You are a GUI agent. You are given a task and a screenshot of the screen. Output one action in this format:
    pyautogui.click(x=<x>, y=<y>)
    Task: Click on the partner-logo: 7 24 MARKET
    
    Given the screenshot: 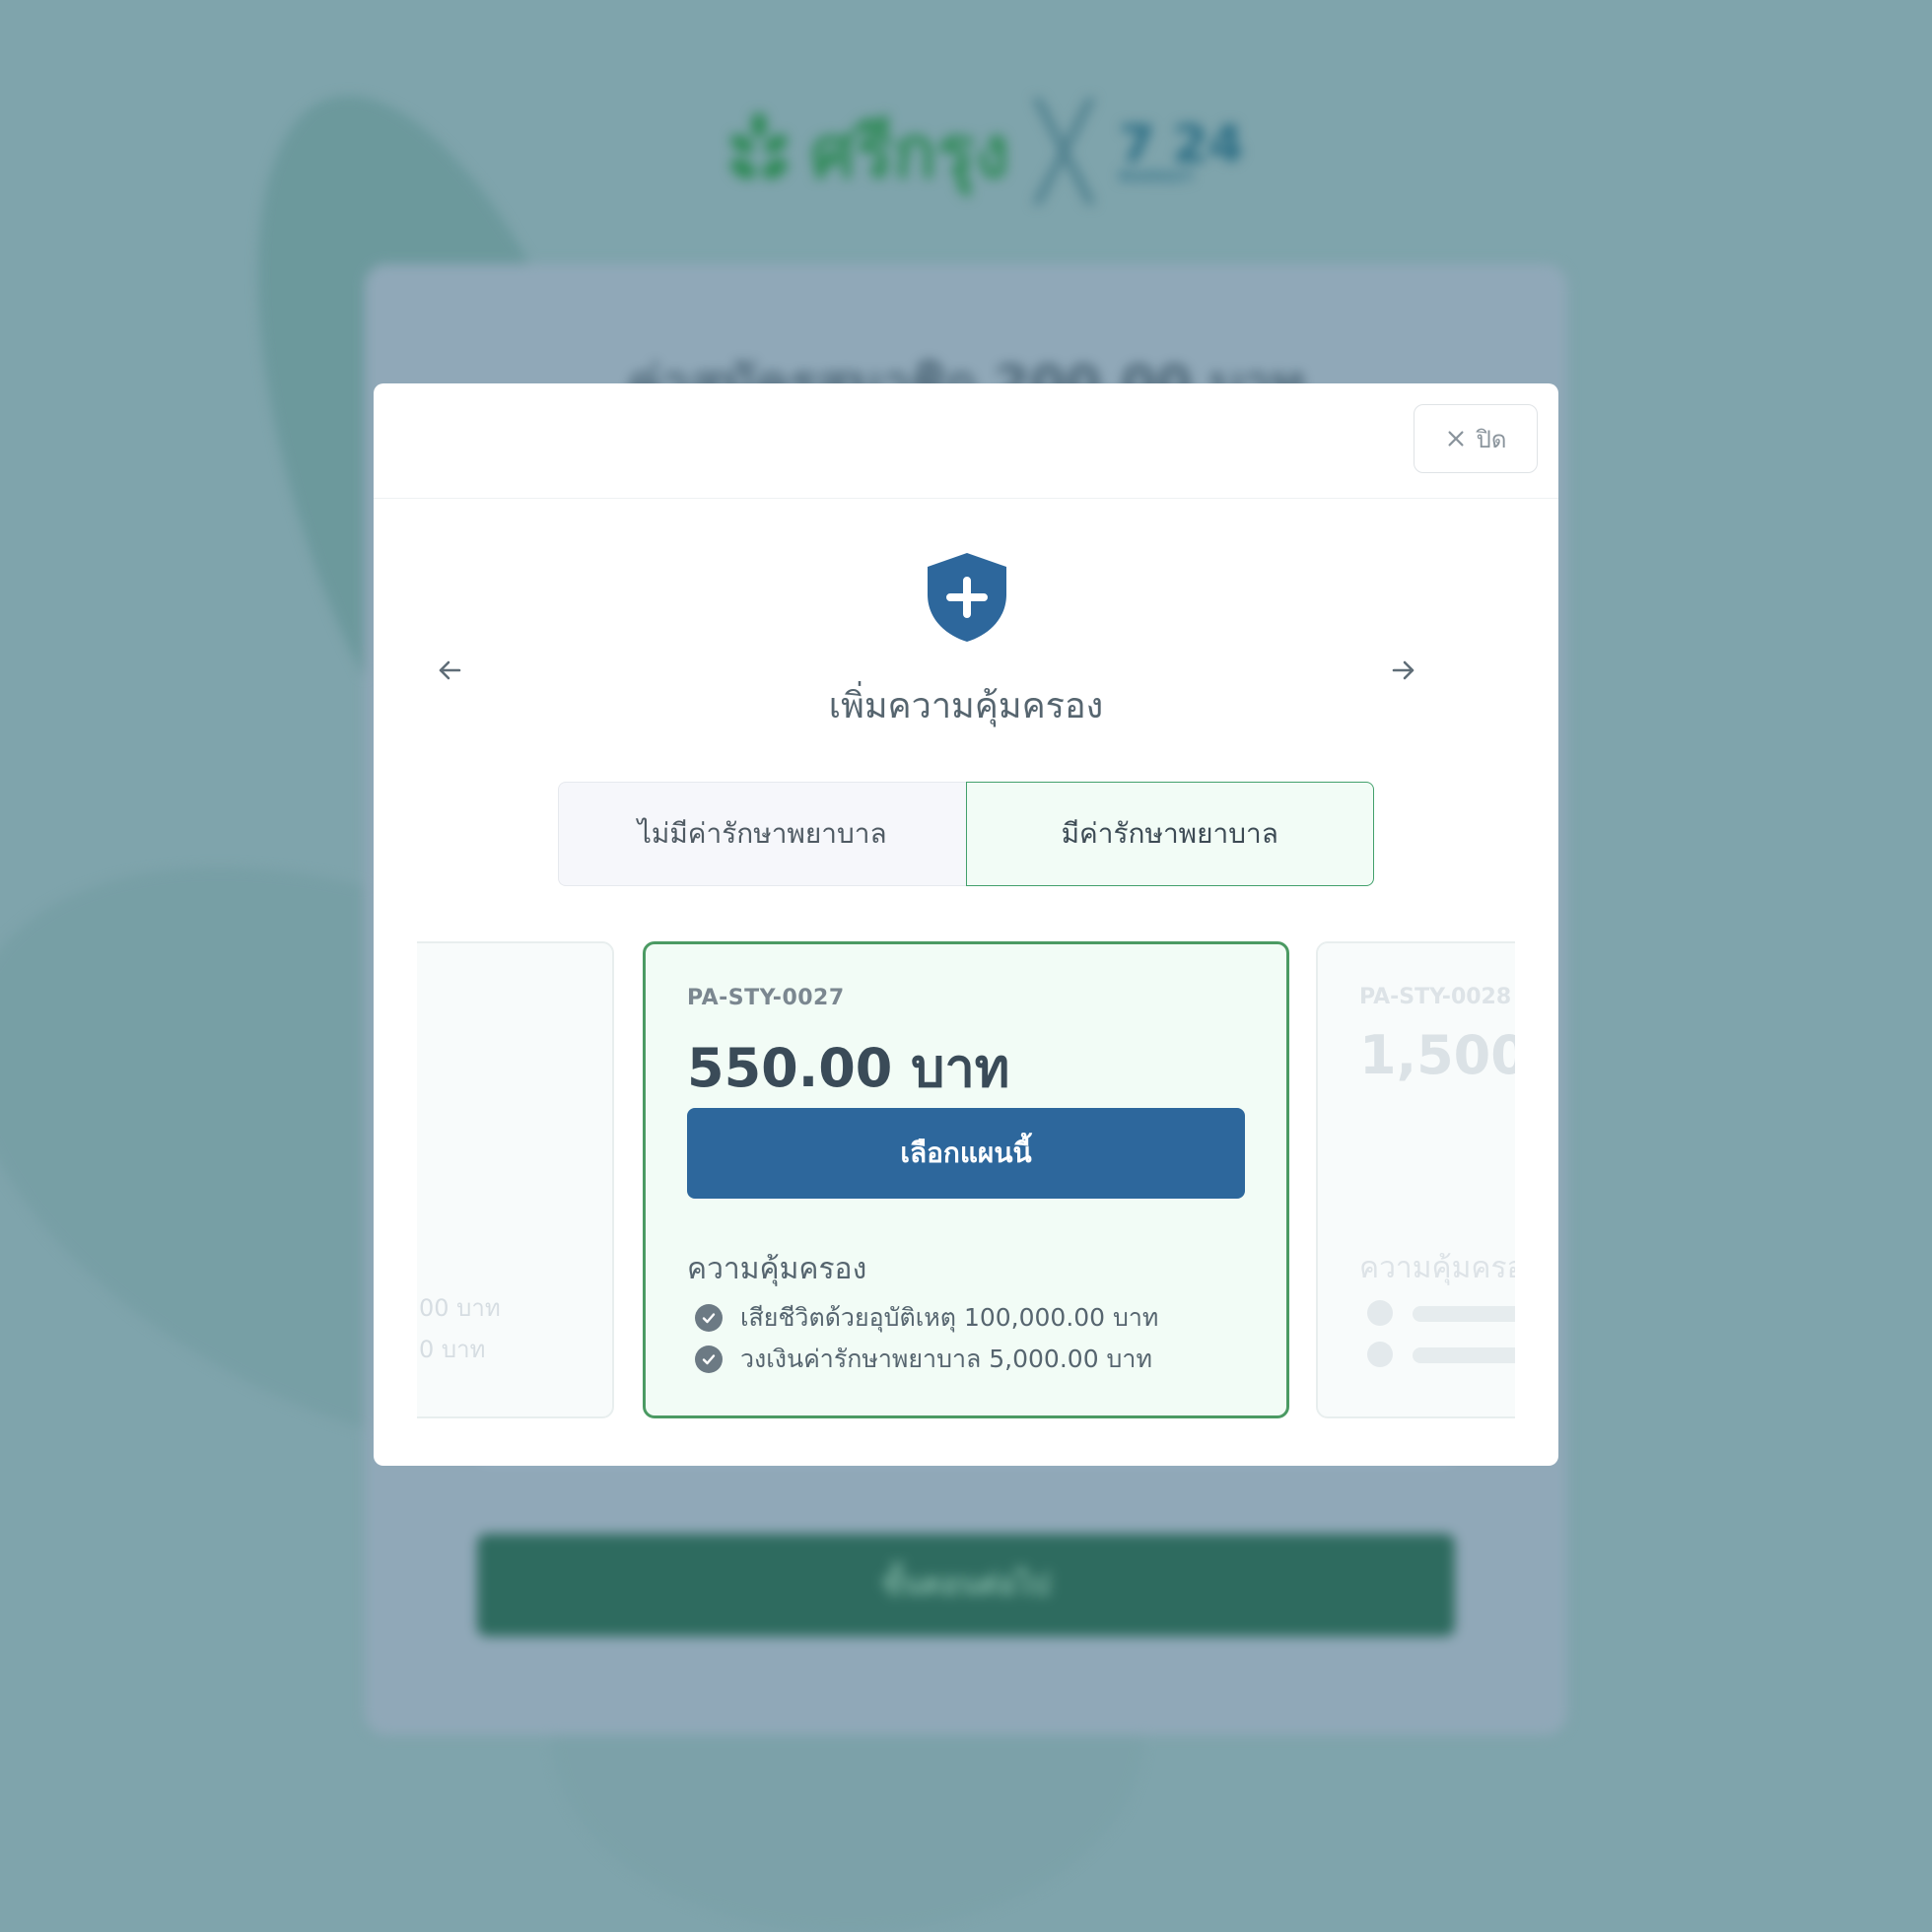 What is the action you would take?
    pyautogui.click(x=1182, y=150)
    